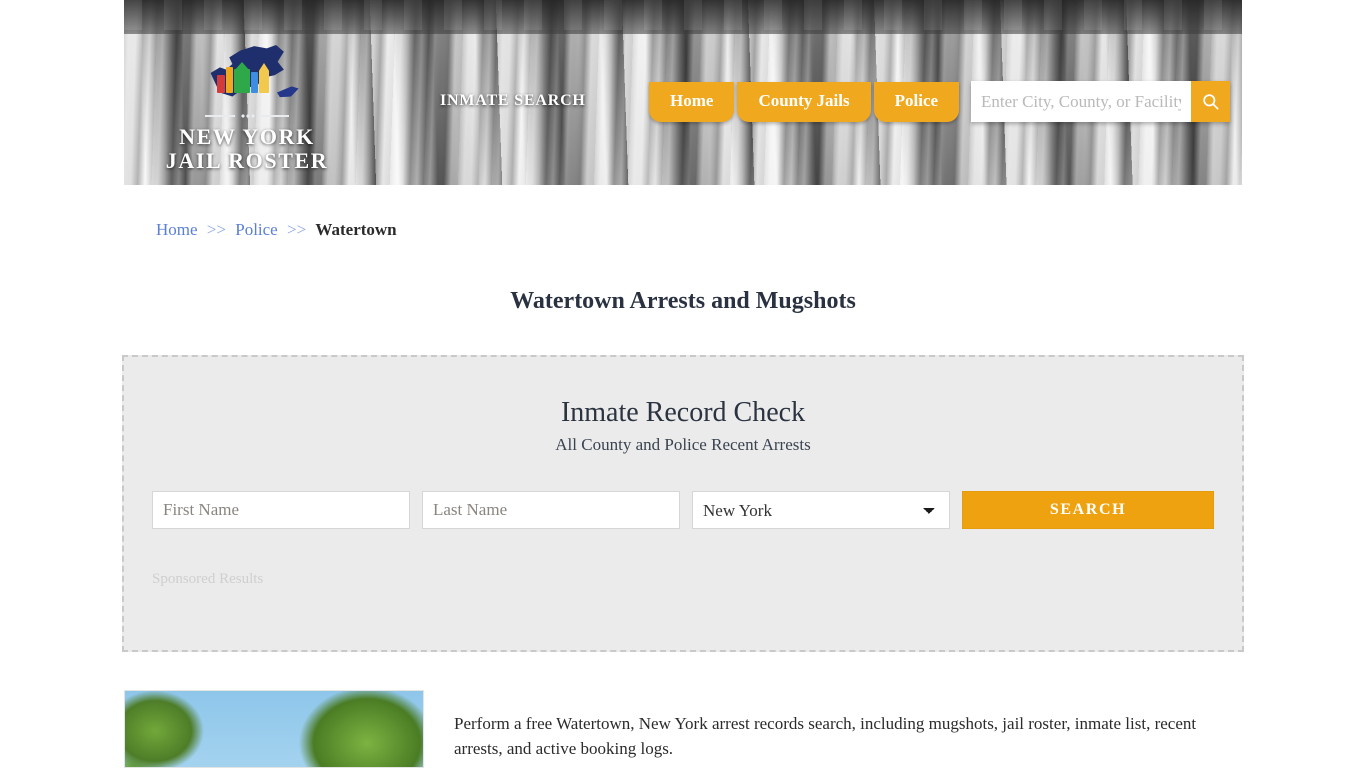 Image resolution: width=1366 pixels, height=768 pixels. I want to click on breadcrumb-current: Watertown, so click(356, 229).